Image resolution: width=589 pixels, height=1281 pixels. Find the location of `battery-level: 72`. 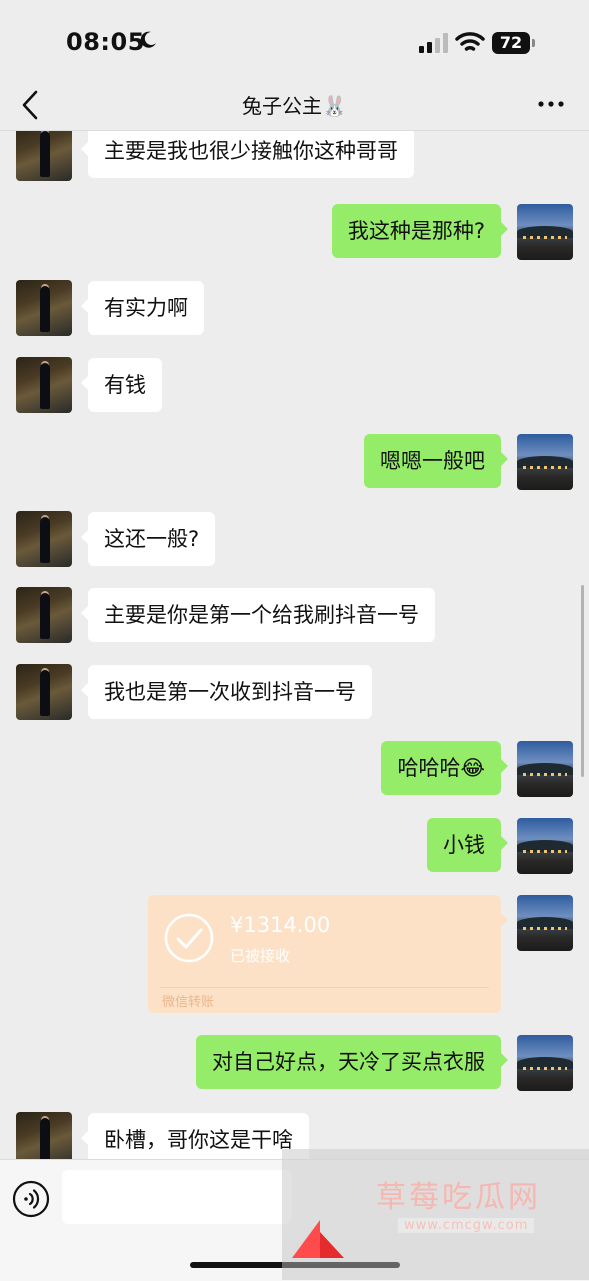

battery-level: 72 is located at coordinates (511, 43).